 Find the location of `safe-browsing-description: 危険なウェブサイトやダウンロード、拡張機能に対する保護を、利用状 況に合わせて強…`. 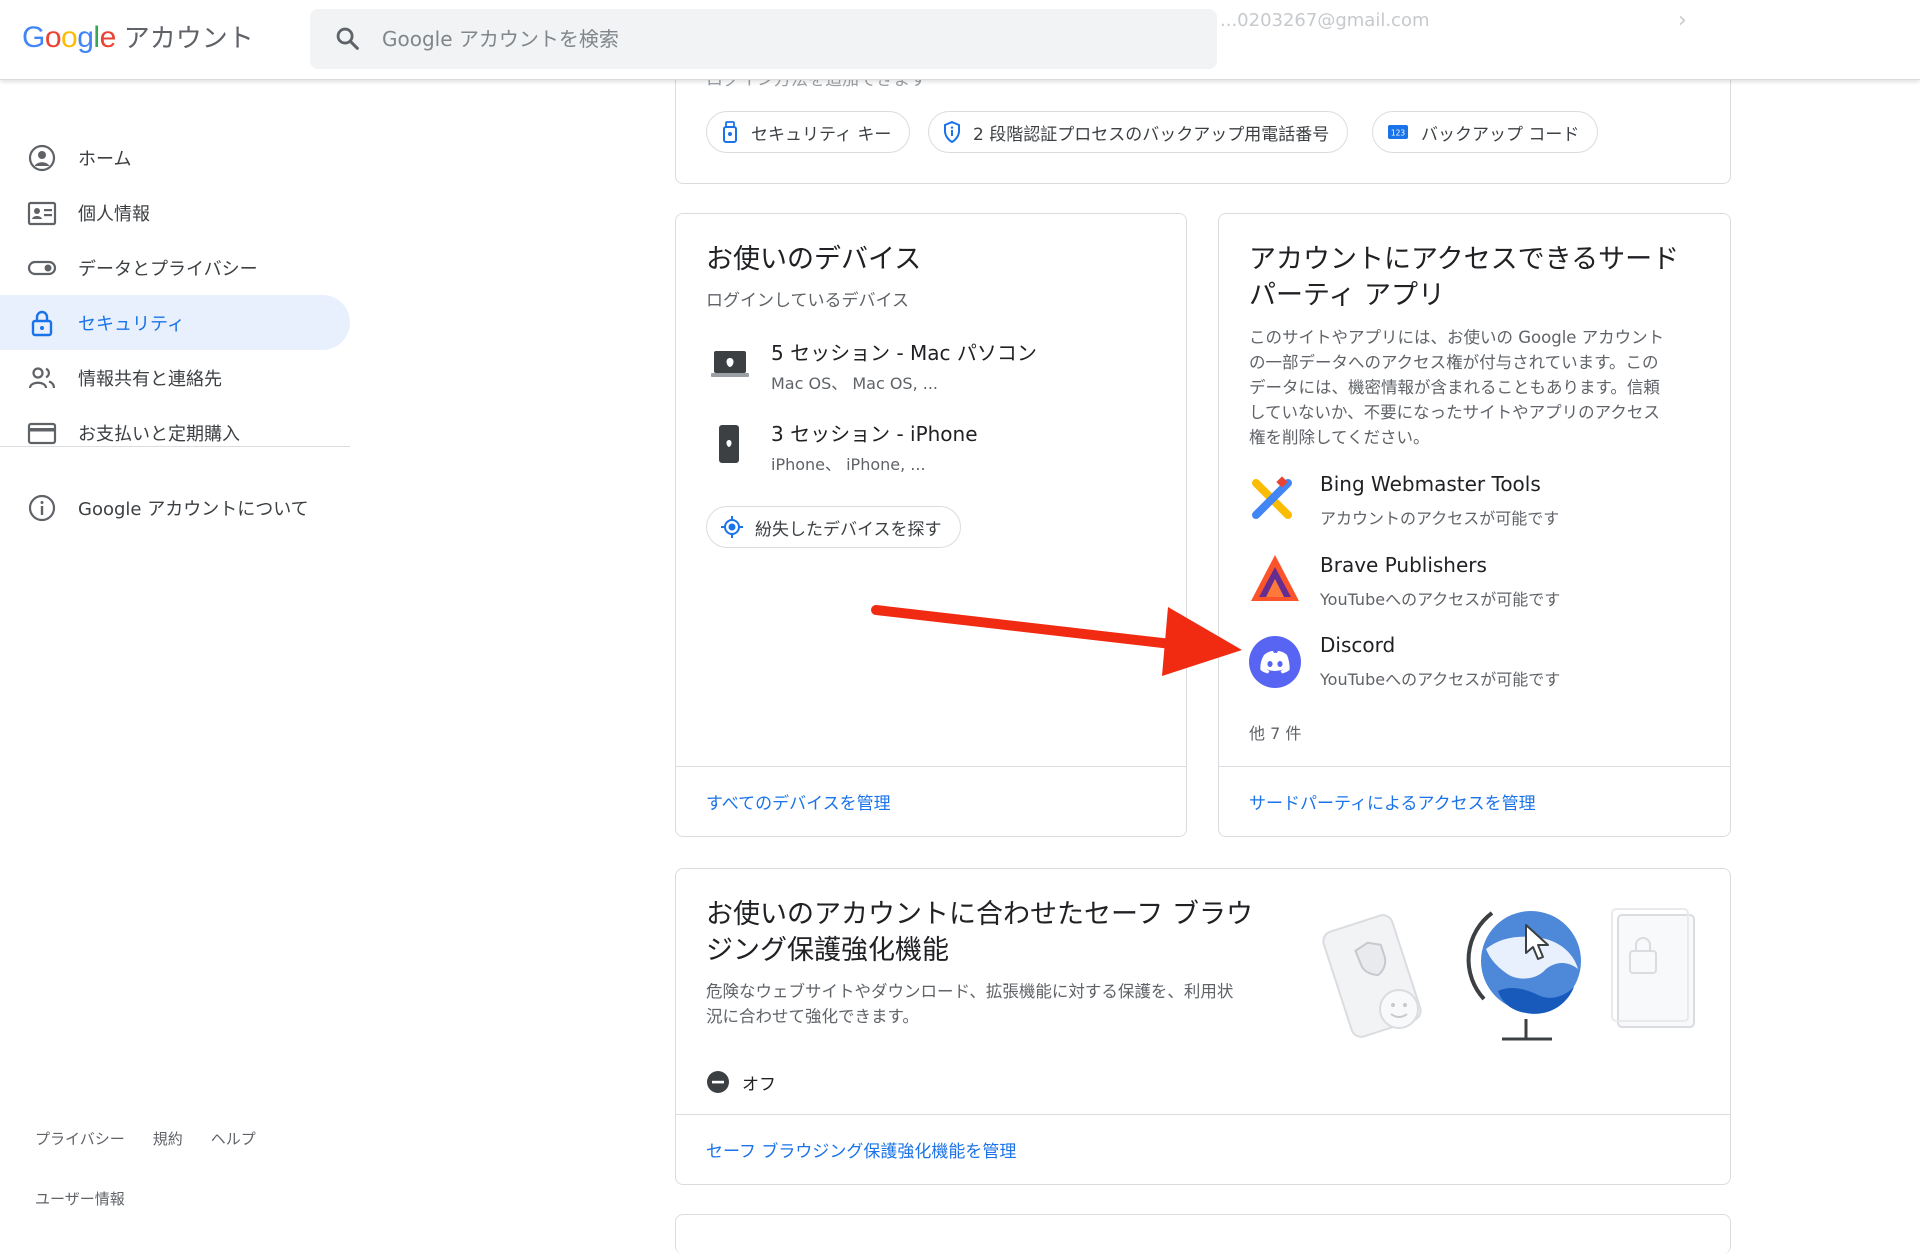

safe-browsing-description: 危険なウェブサイトやダウンロード、拡張機能に対する保護を、利用状 況に合わせて強… is located at coordinates (969, 1004).